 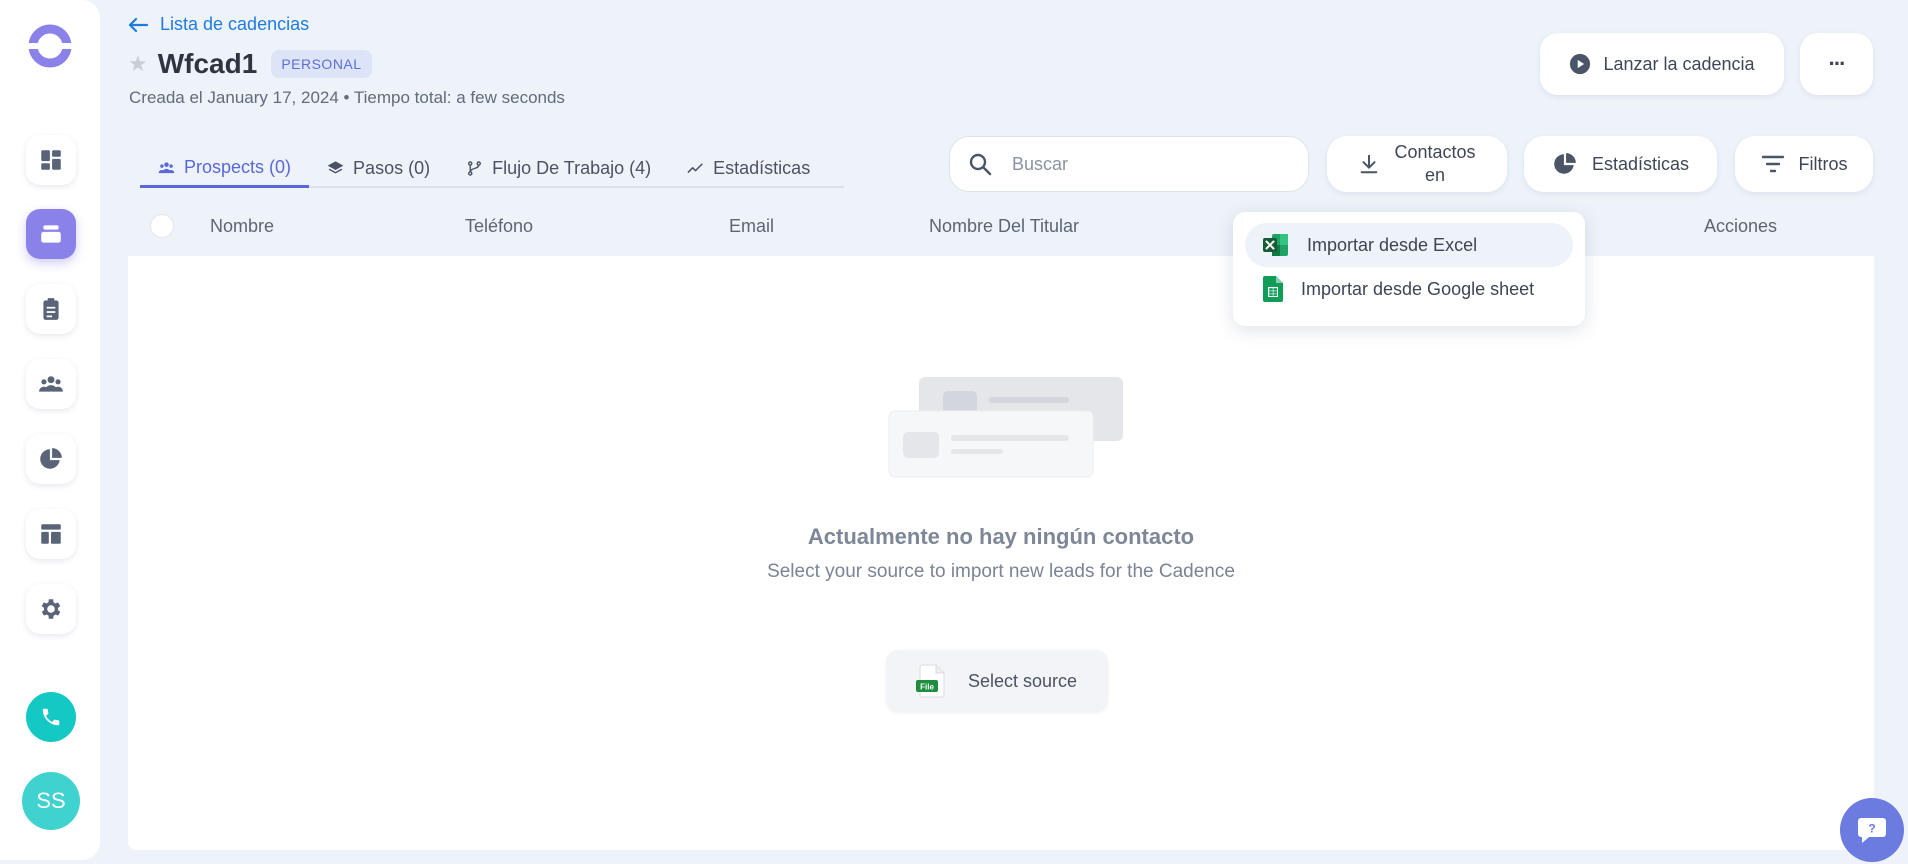 I want to click on tab-statistics: Estadísticas, so click(x=748, y=168).